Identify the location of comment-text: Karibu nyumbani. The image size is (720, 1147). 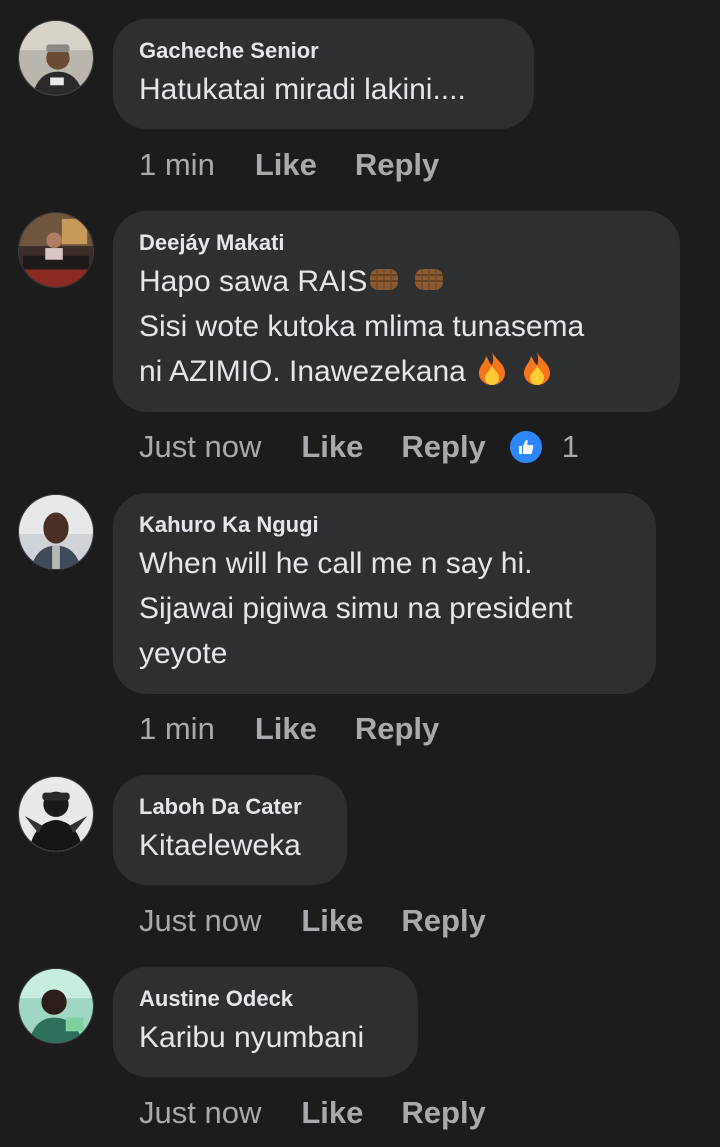
(252, 1037).